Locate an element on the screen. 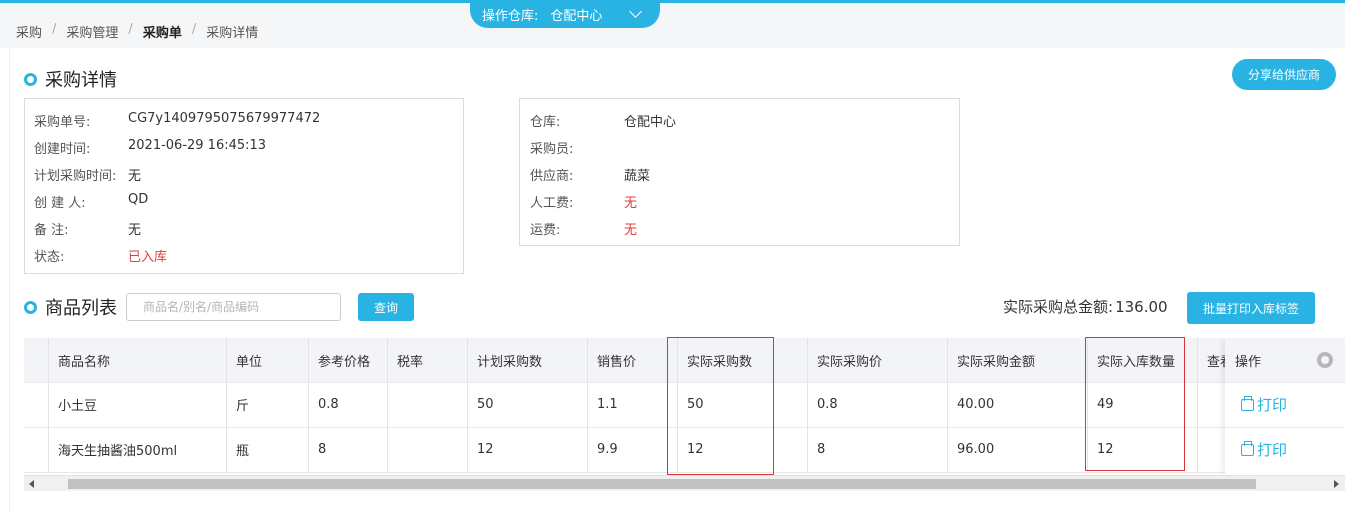 This screenshot has width=1345, height=511. info-status: 状态: 已入库 is located at coordinates (100, 255).